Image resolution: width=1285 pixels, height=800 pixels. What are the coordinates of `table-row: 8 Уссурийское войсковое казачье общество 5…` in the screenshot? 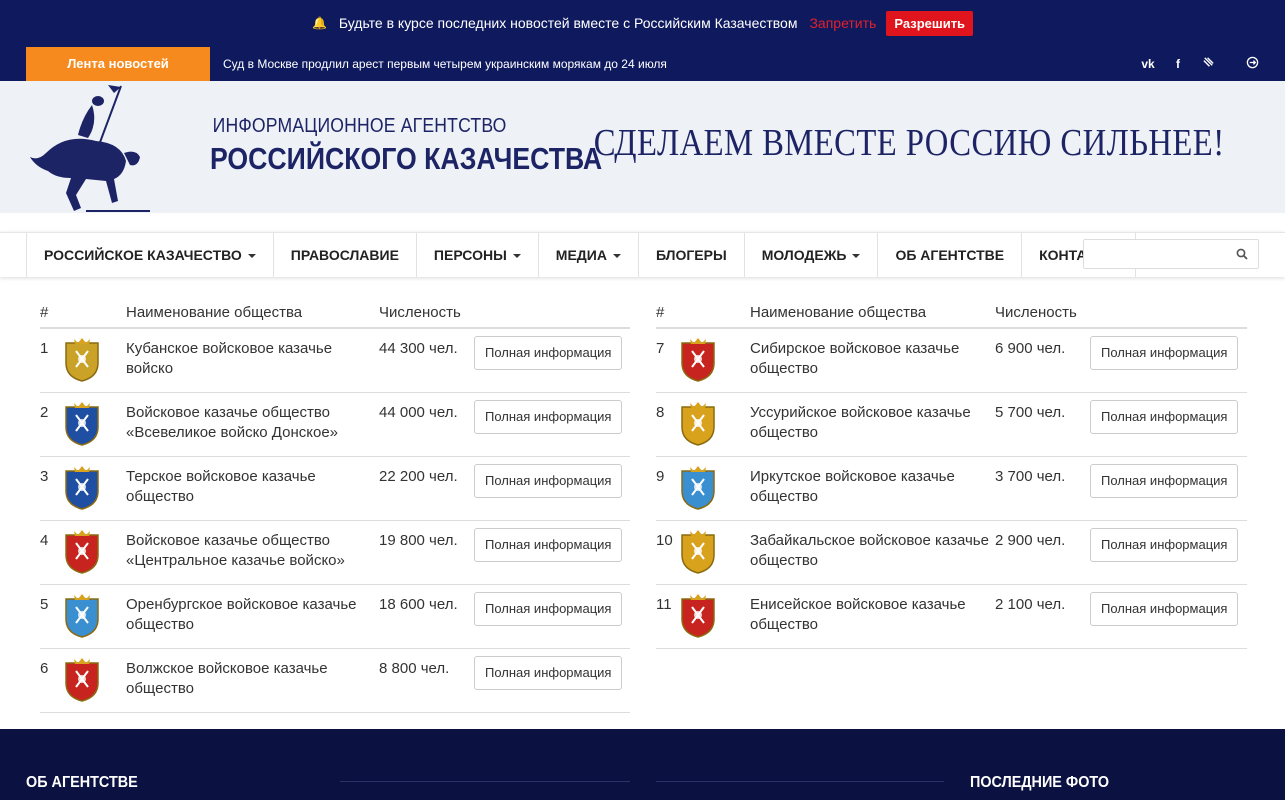 It's located at (951, 424).